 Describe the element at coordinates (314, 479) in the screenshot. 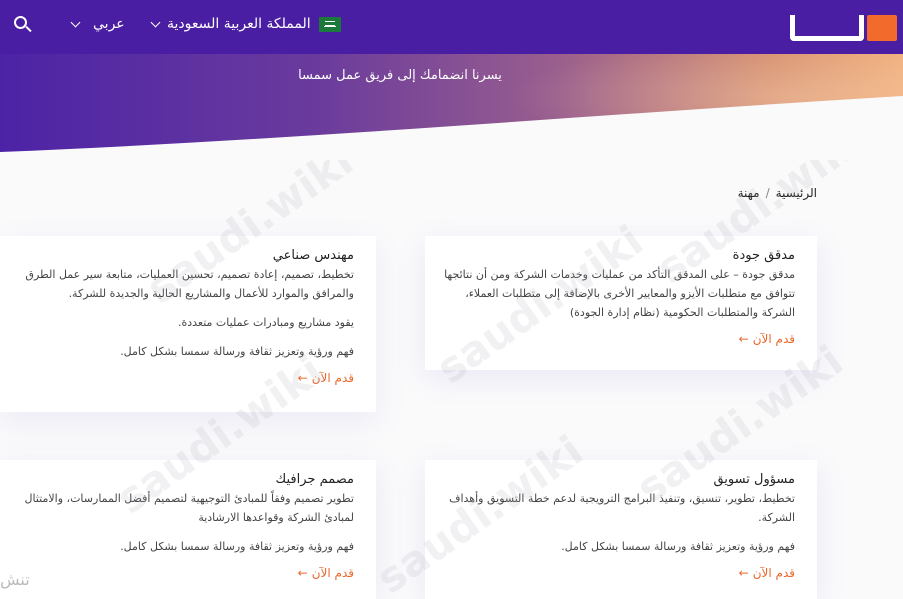

I see `job-title: مصمم جرافيك` at that location.